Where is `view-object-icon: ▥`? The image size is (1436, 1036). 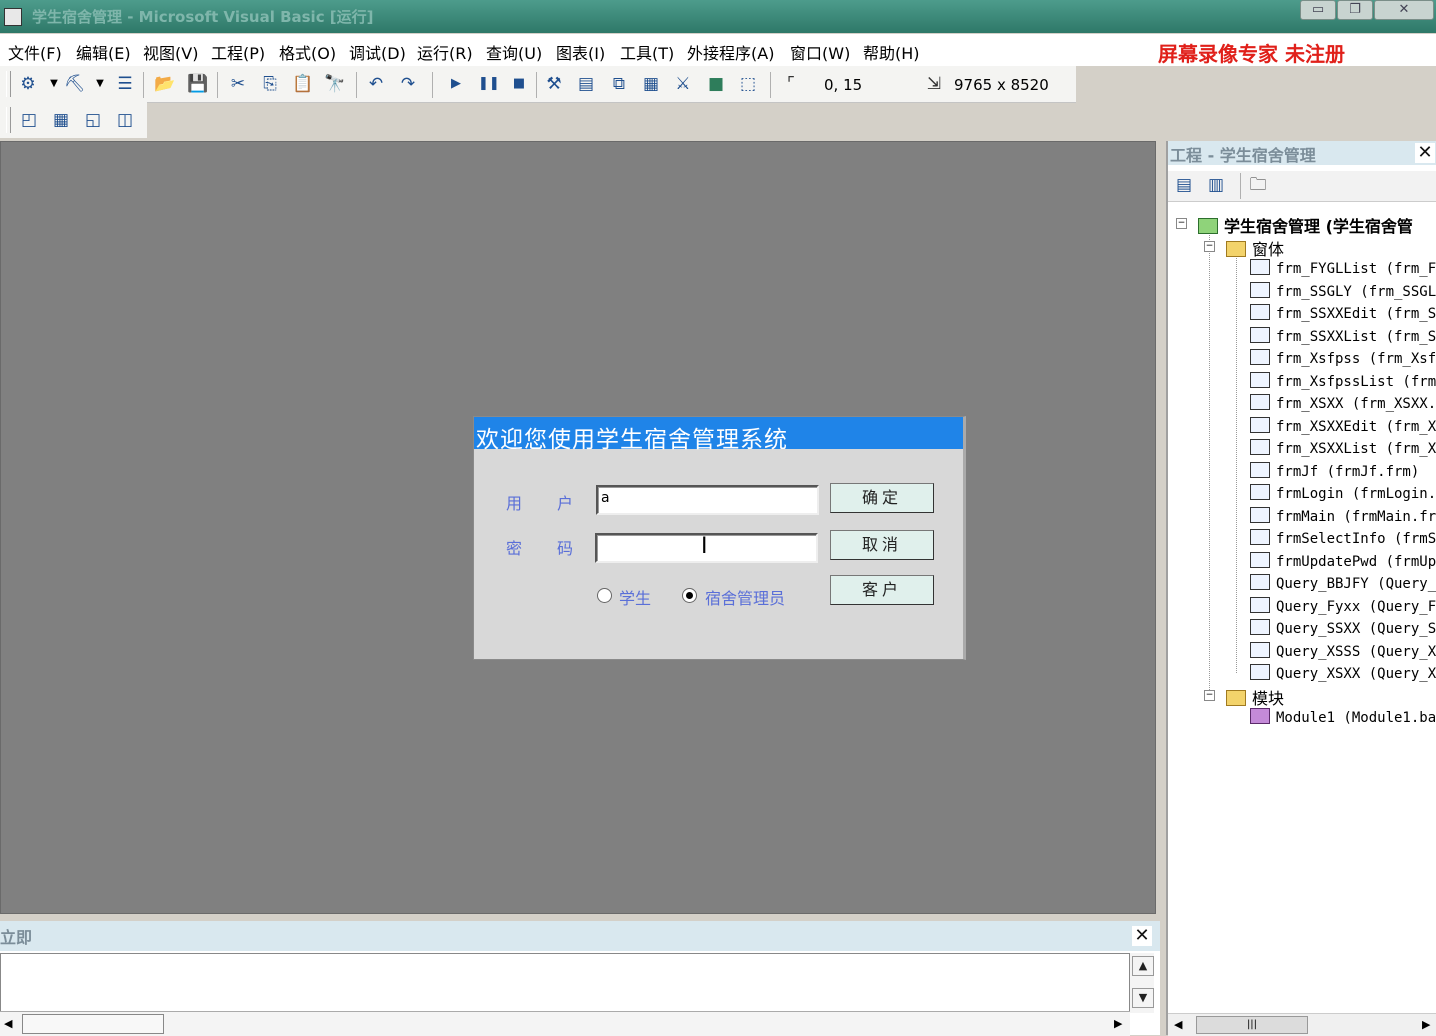
view-object-icon: ▥ is located at coordinates (1216, 185).